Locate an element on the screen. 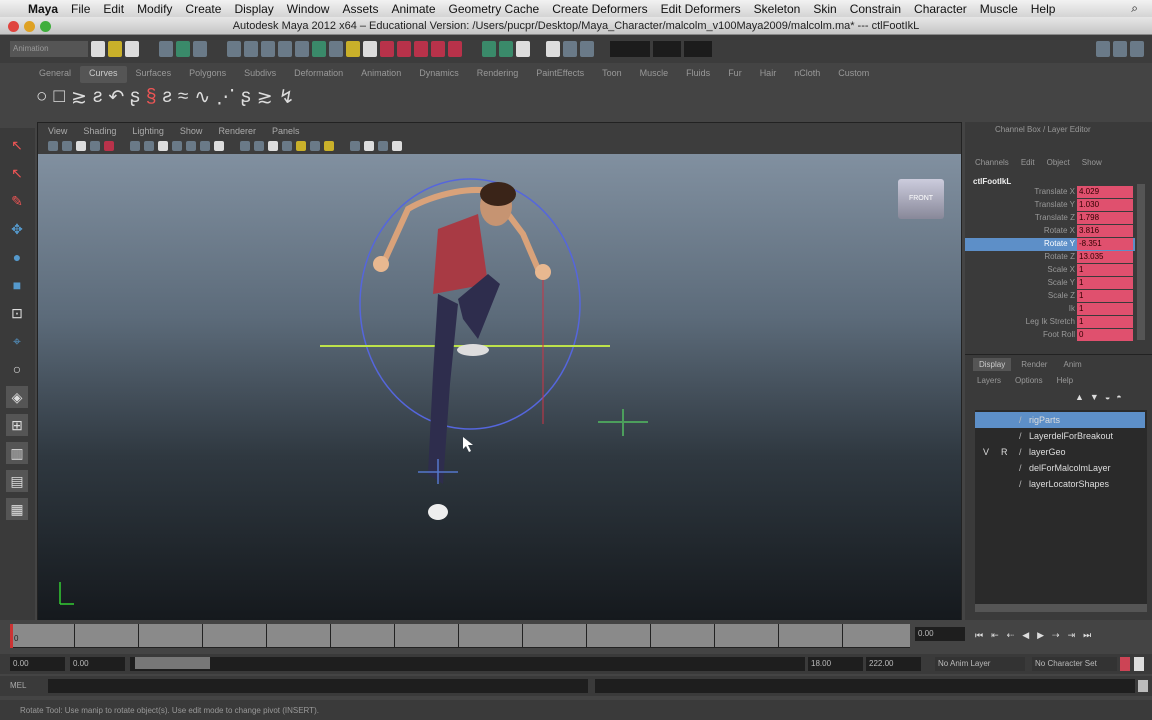  shelf-tab: nCloth is located at coordinates (807, 74).